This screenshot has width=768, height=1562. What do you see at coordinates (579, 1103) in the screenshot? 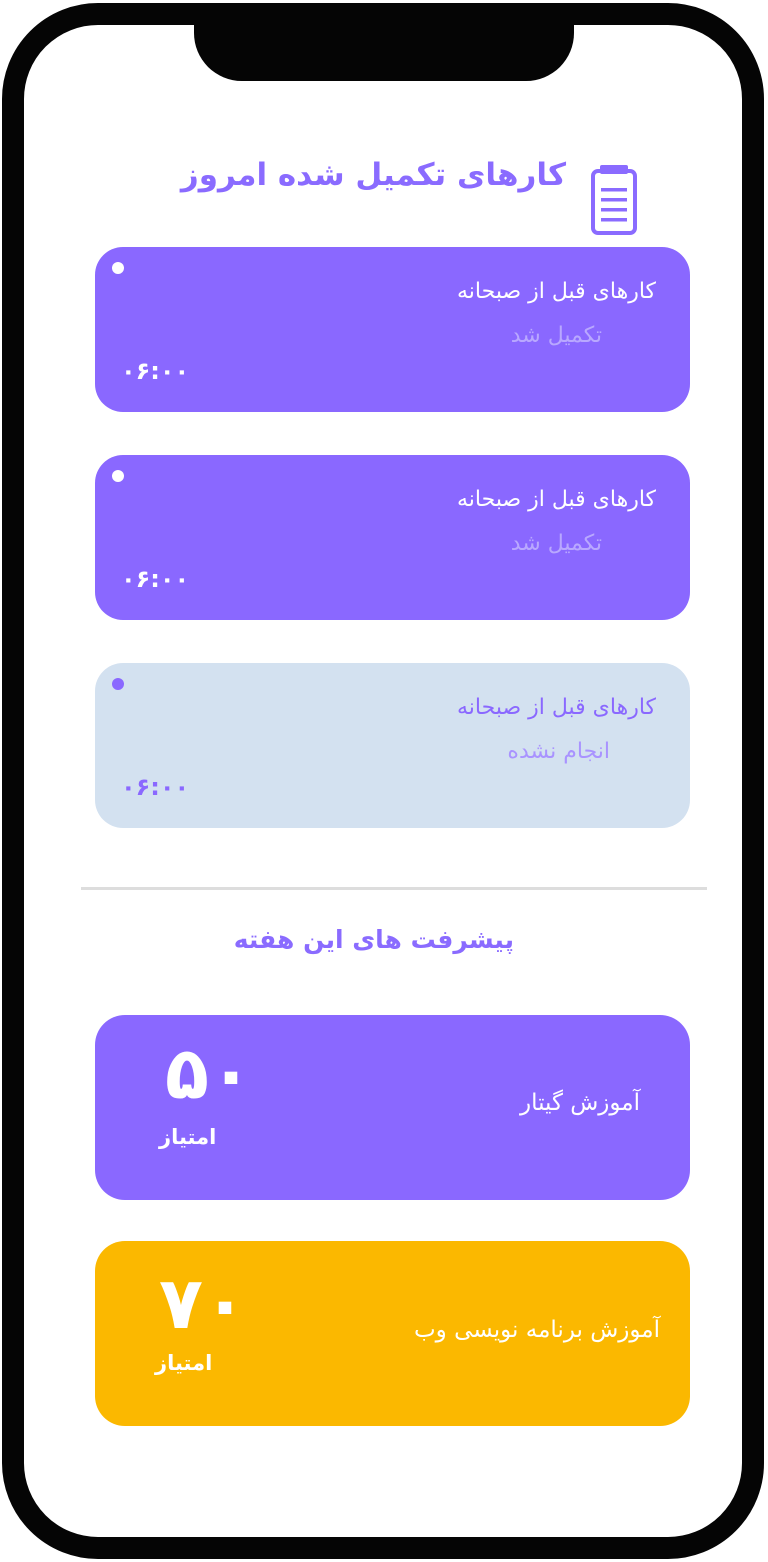
I see `course-title: آموزش گیتار` at bounding box center [579, 1103].